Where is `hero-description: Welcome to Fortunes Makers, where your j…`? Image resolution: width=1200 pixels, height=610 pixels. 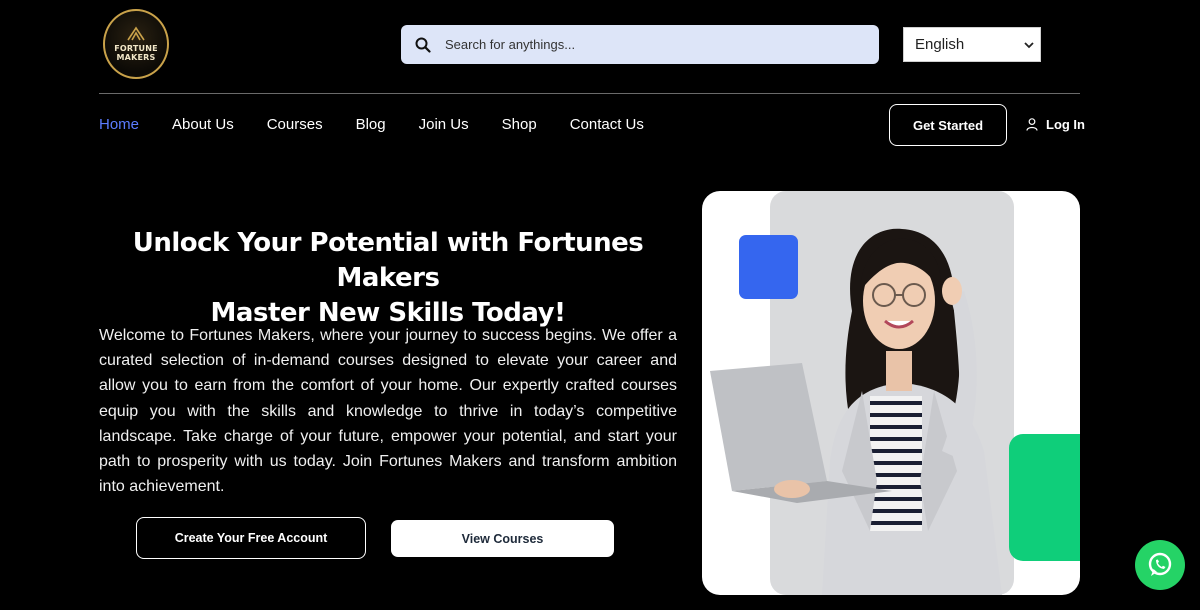 hero-description: Welcome to Fortunes Makers, where your j… is located at coordinates (388, 411).